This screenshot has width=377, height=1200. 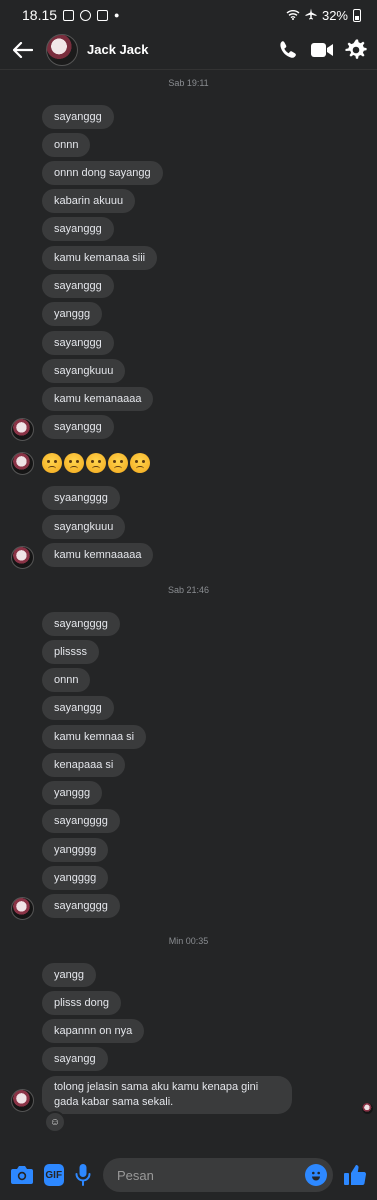 I want to click on message-input, so click(x=218, y=1175).